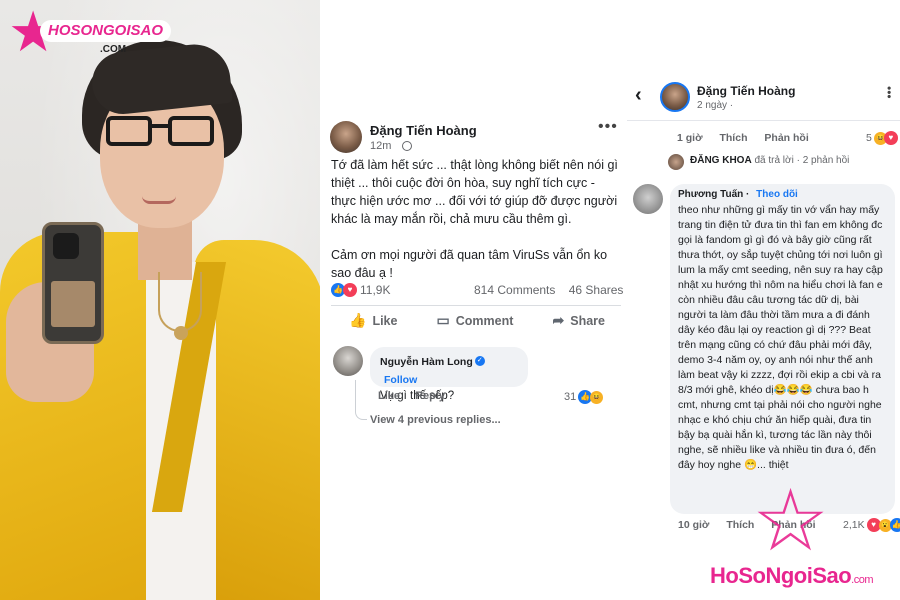 The width and height of the screenshot is (900, 600). What do you see at coordinates (514, 290) in the screenshot?
I see `comments-count: 814 Comments` at bounding box center [514, 290].